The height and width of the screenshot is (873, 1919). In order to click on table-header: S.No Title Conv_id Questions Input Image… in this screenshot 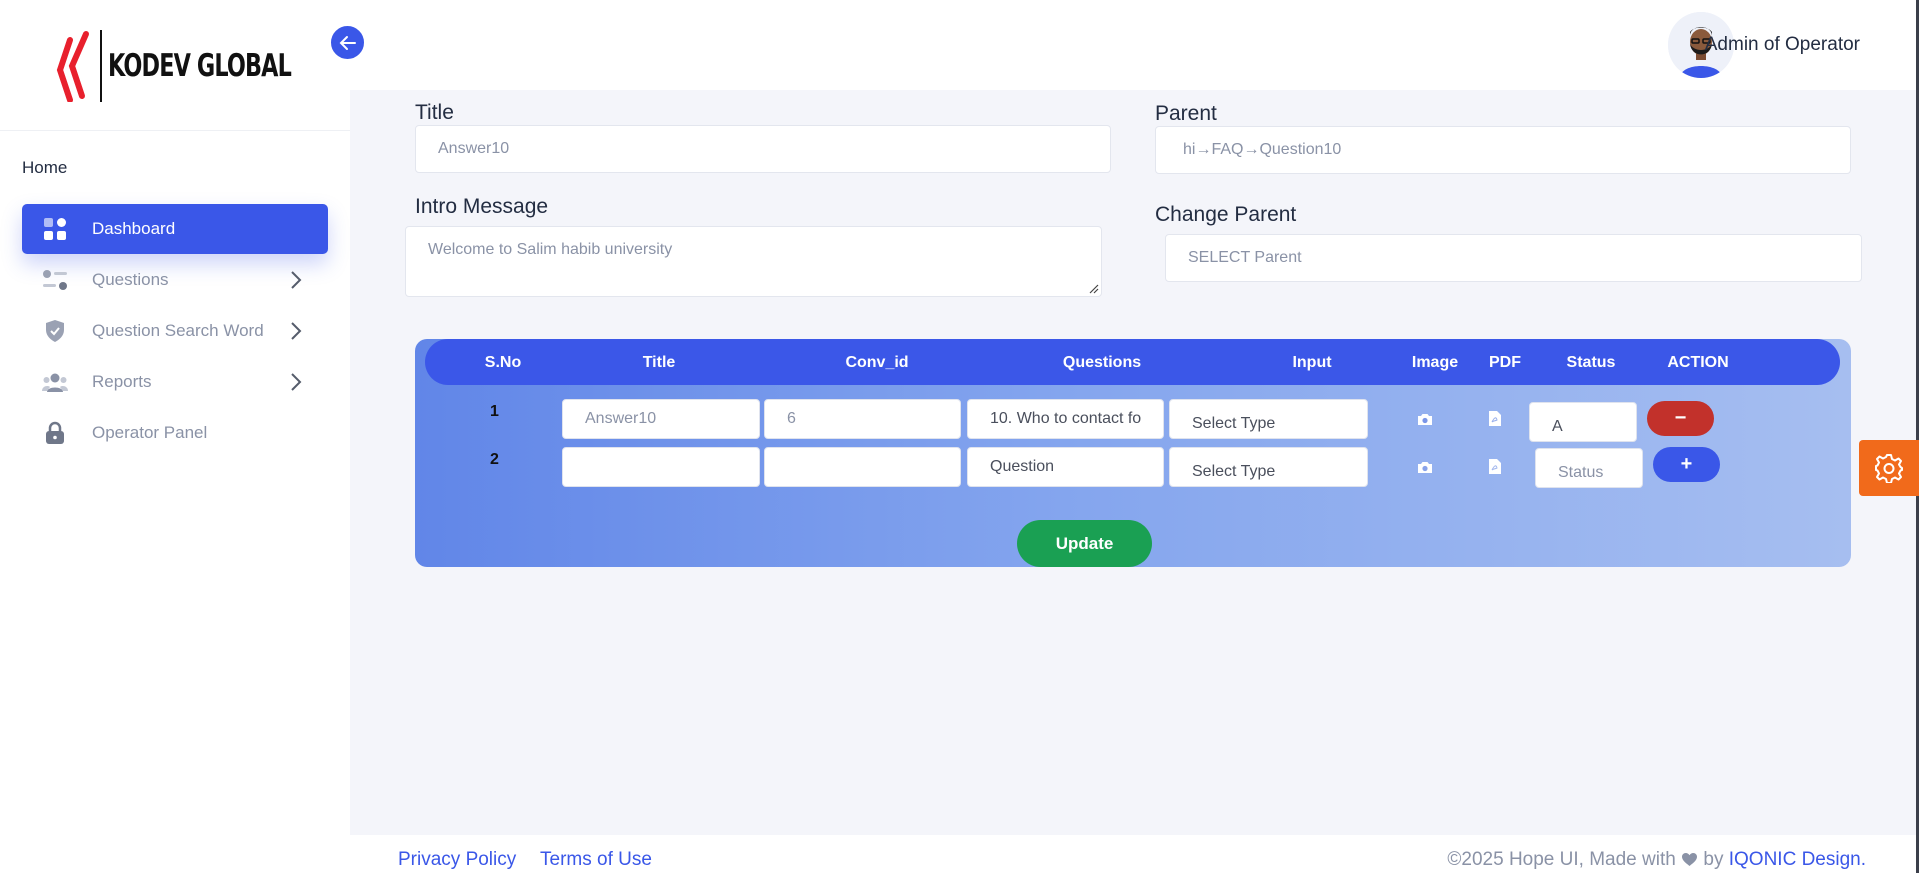, I will do `click(1132, 362)`.